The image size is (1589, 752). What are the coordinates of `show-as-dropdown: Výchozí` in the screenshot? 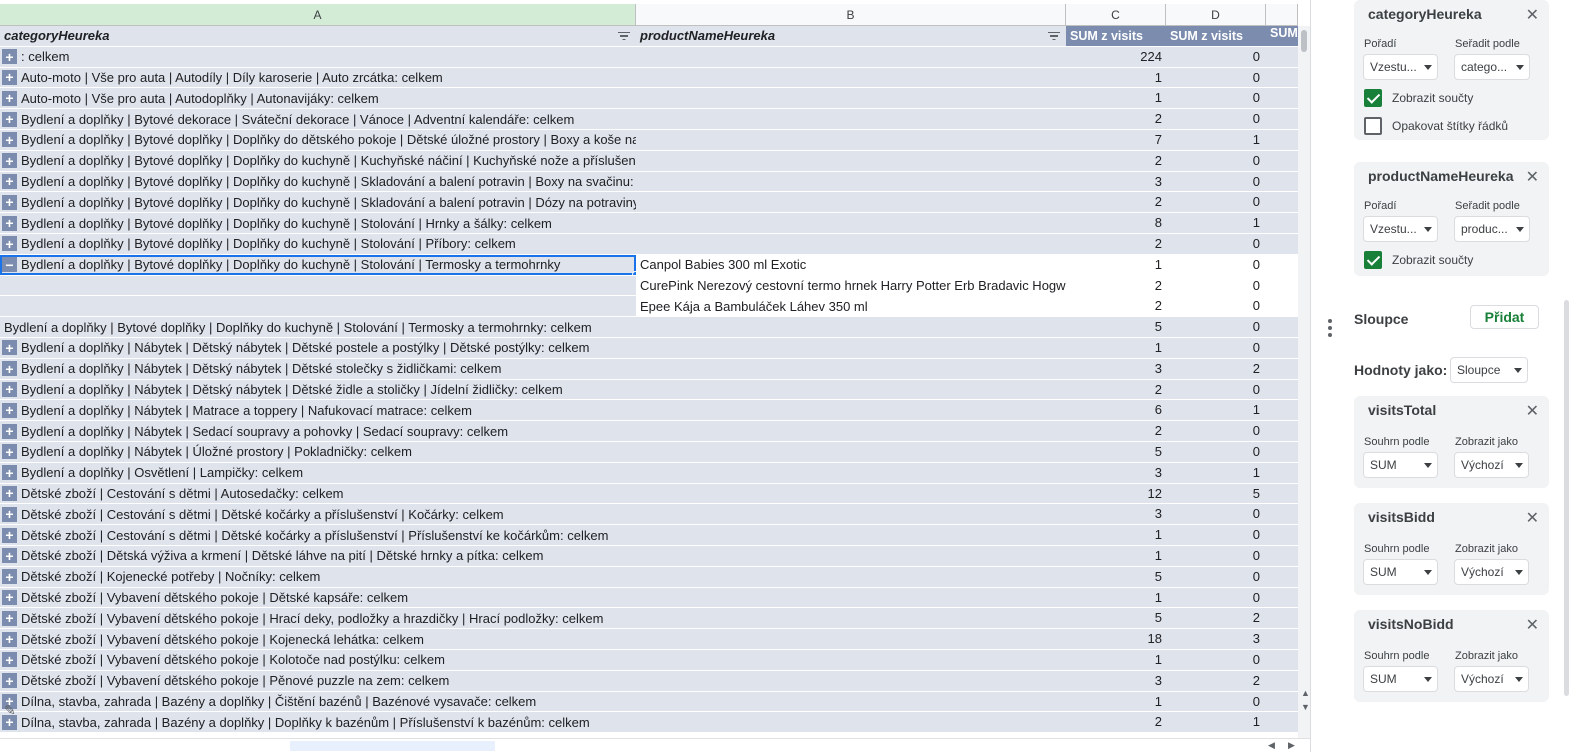 It's located at (1491, 572).